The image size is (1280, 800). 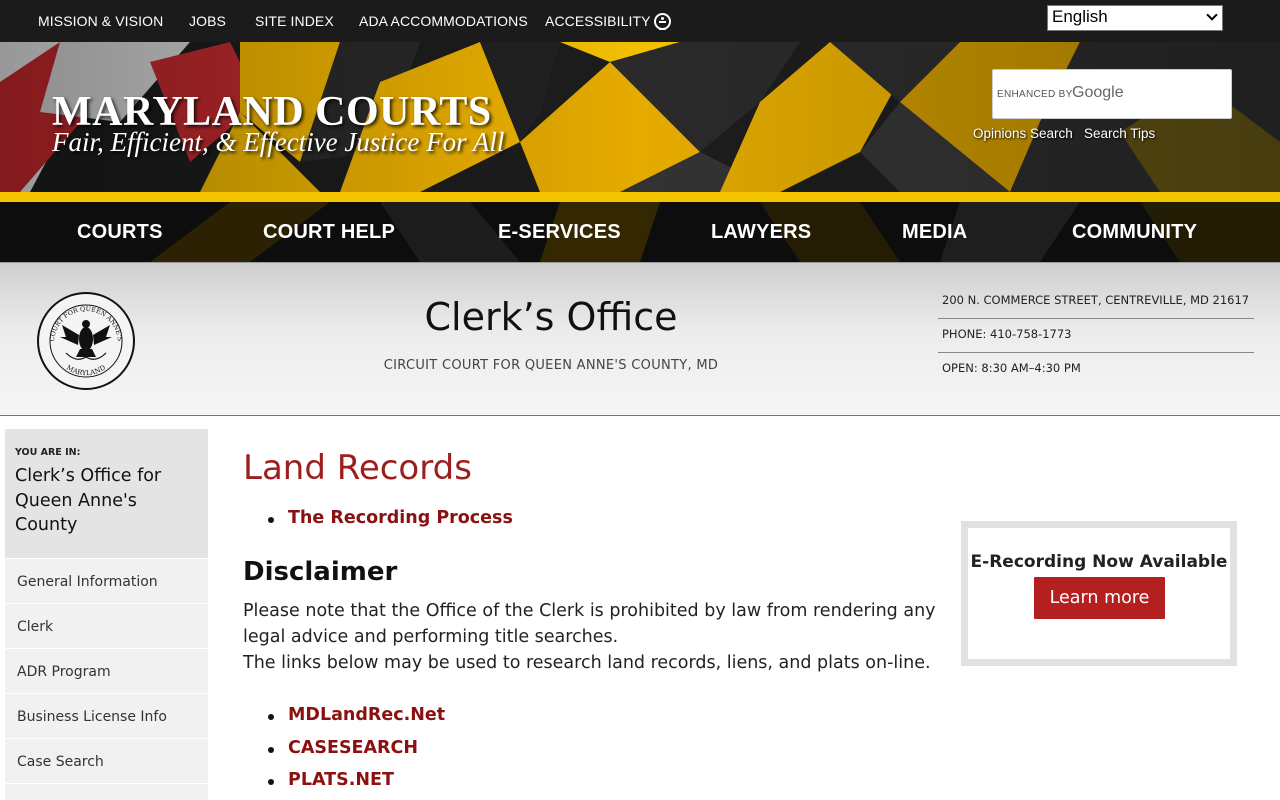 What do you see at coordinates (320, 572) in the screenshot?
I see `disclaimer-heading: Disclaimer` at bounding box center [320, 572].